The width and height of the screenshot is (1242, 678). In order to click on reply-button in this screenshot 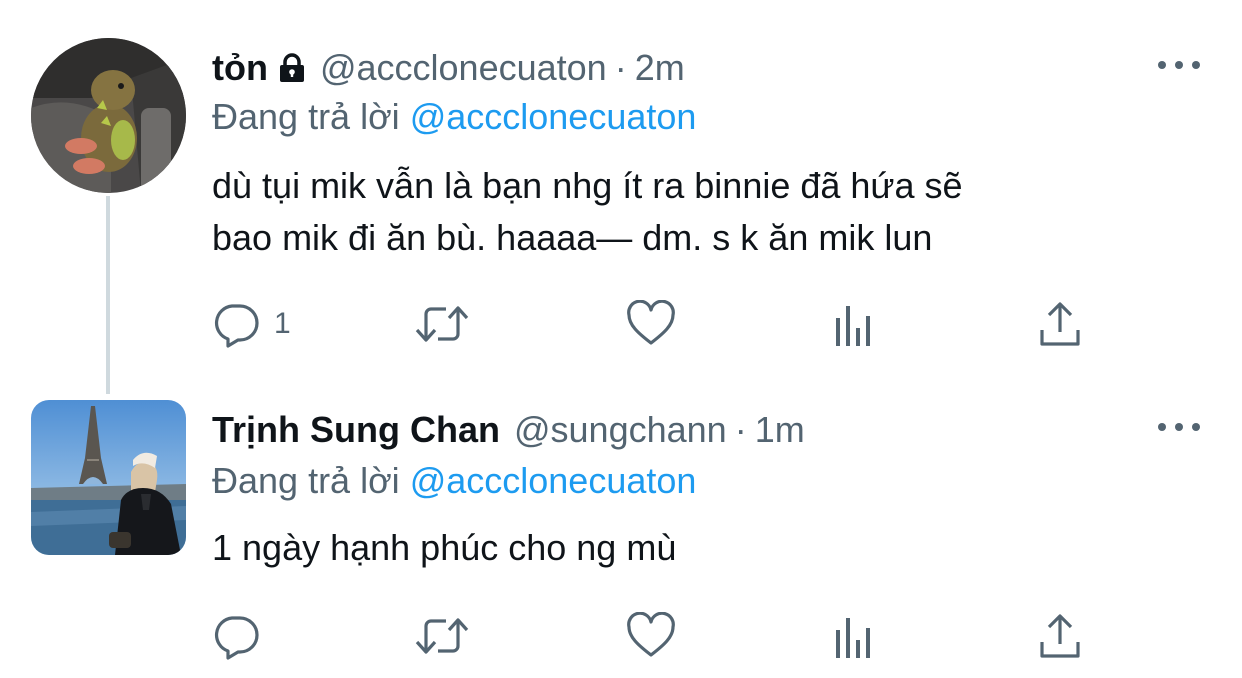, I will do `click(243, 636)`.